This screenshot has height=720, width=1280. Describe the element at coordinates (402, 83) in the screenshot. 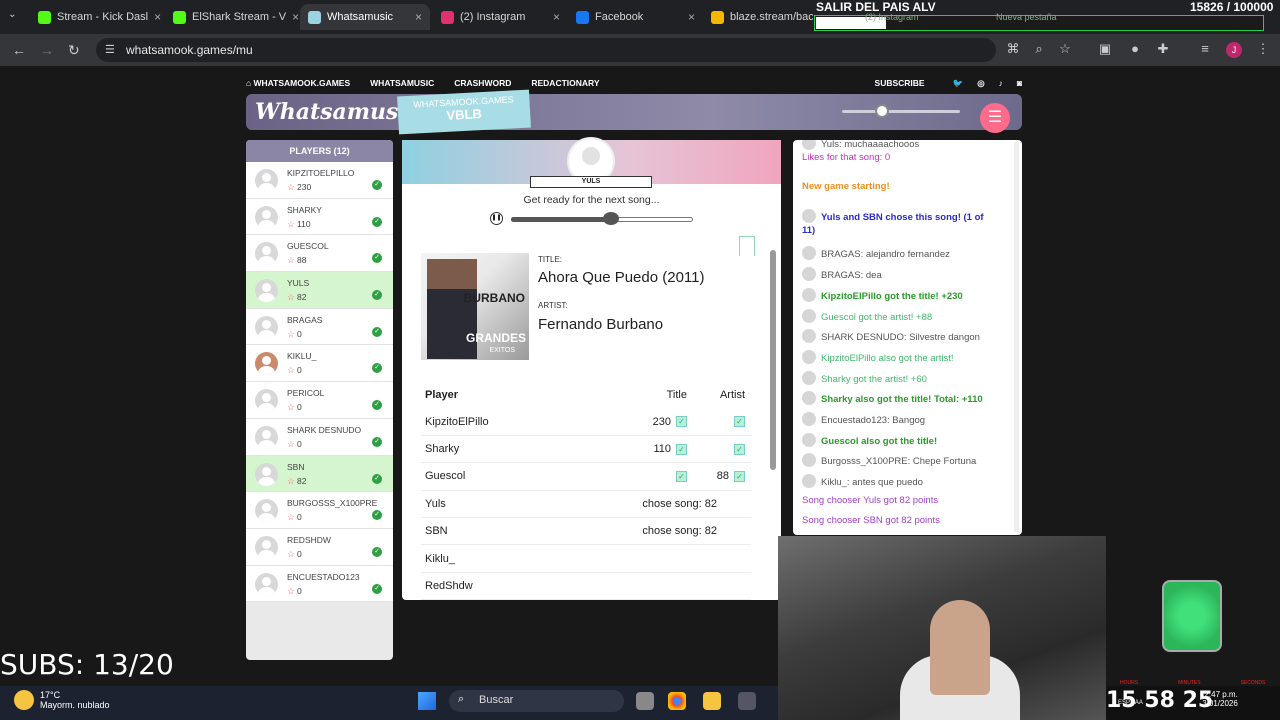

I see `nav-whatsamusic: WHATSAMUSIC` at that location.